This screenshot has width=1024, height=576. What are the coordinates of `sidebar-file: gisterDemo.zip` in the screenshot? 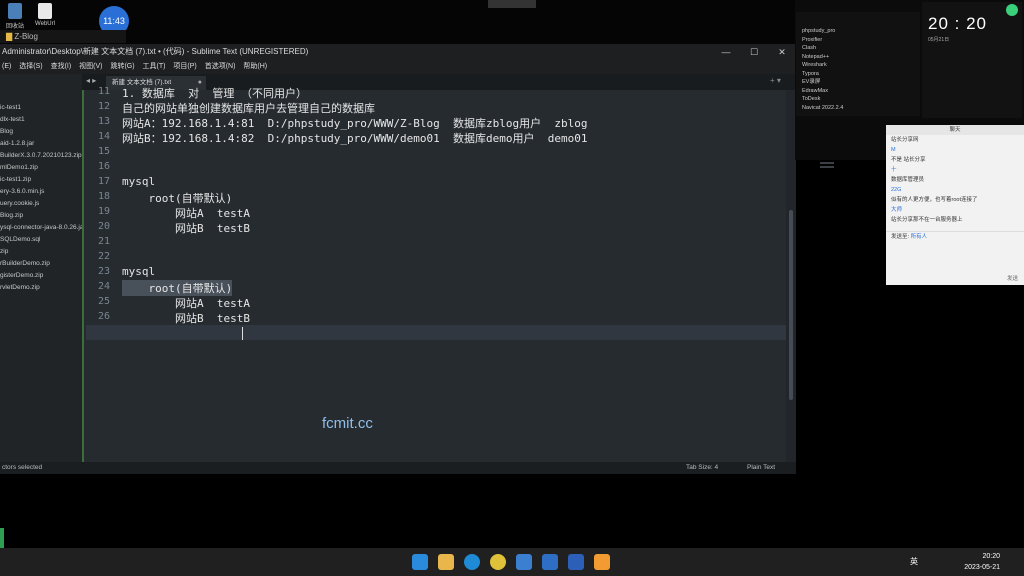 It's located at (41, 276).